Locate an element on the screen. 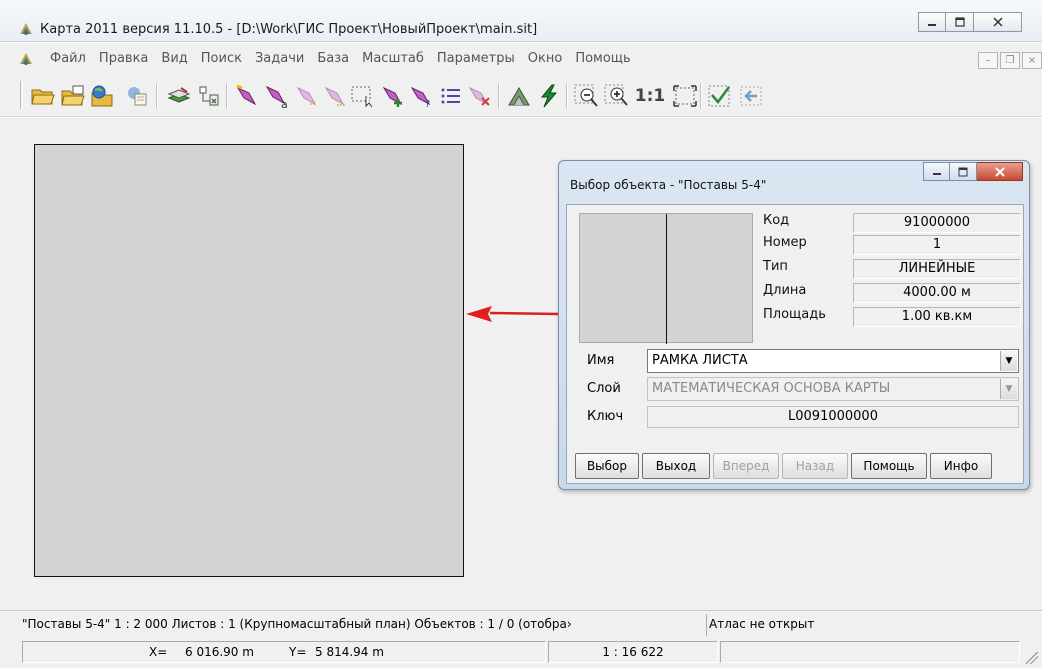 The width and height of the screenshot is (1042, 668). dialog-button-row: Выбор Выход Вперед Назад Помощь Инфо is located at coordinates (783, 466).